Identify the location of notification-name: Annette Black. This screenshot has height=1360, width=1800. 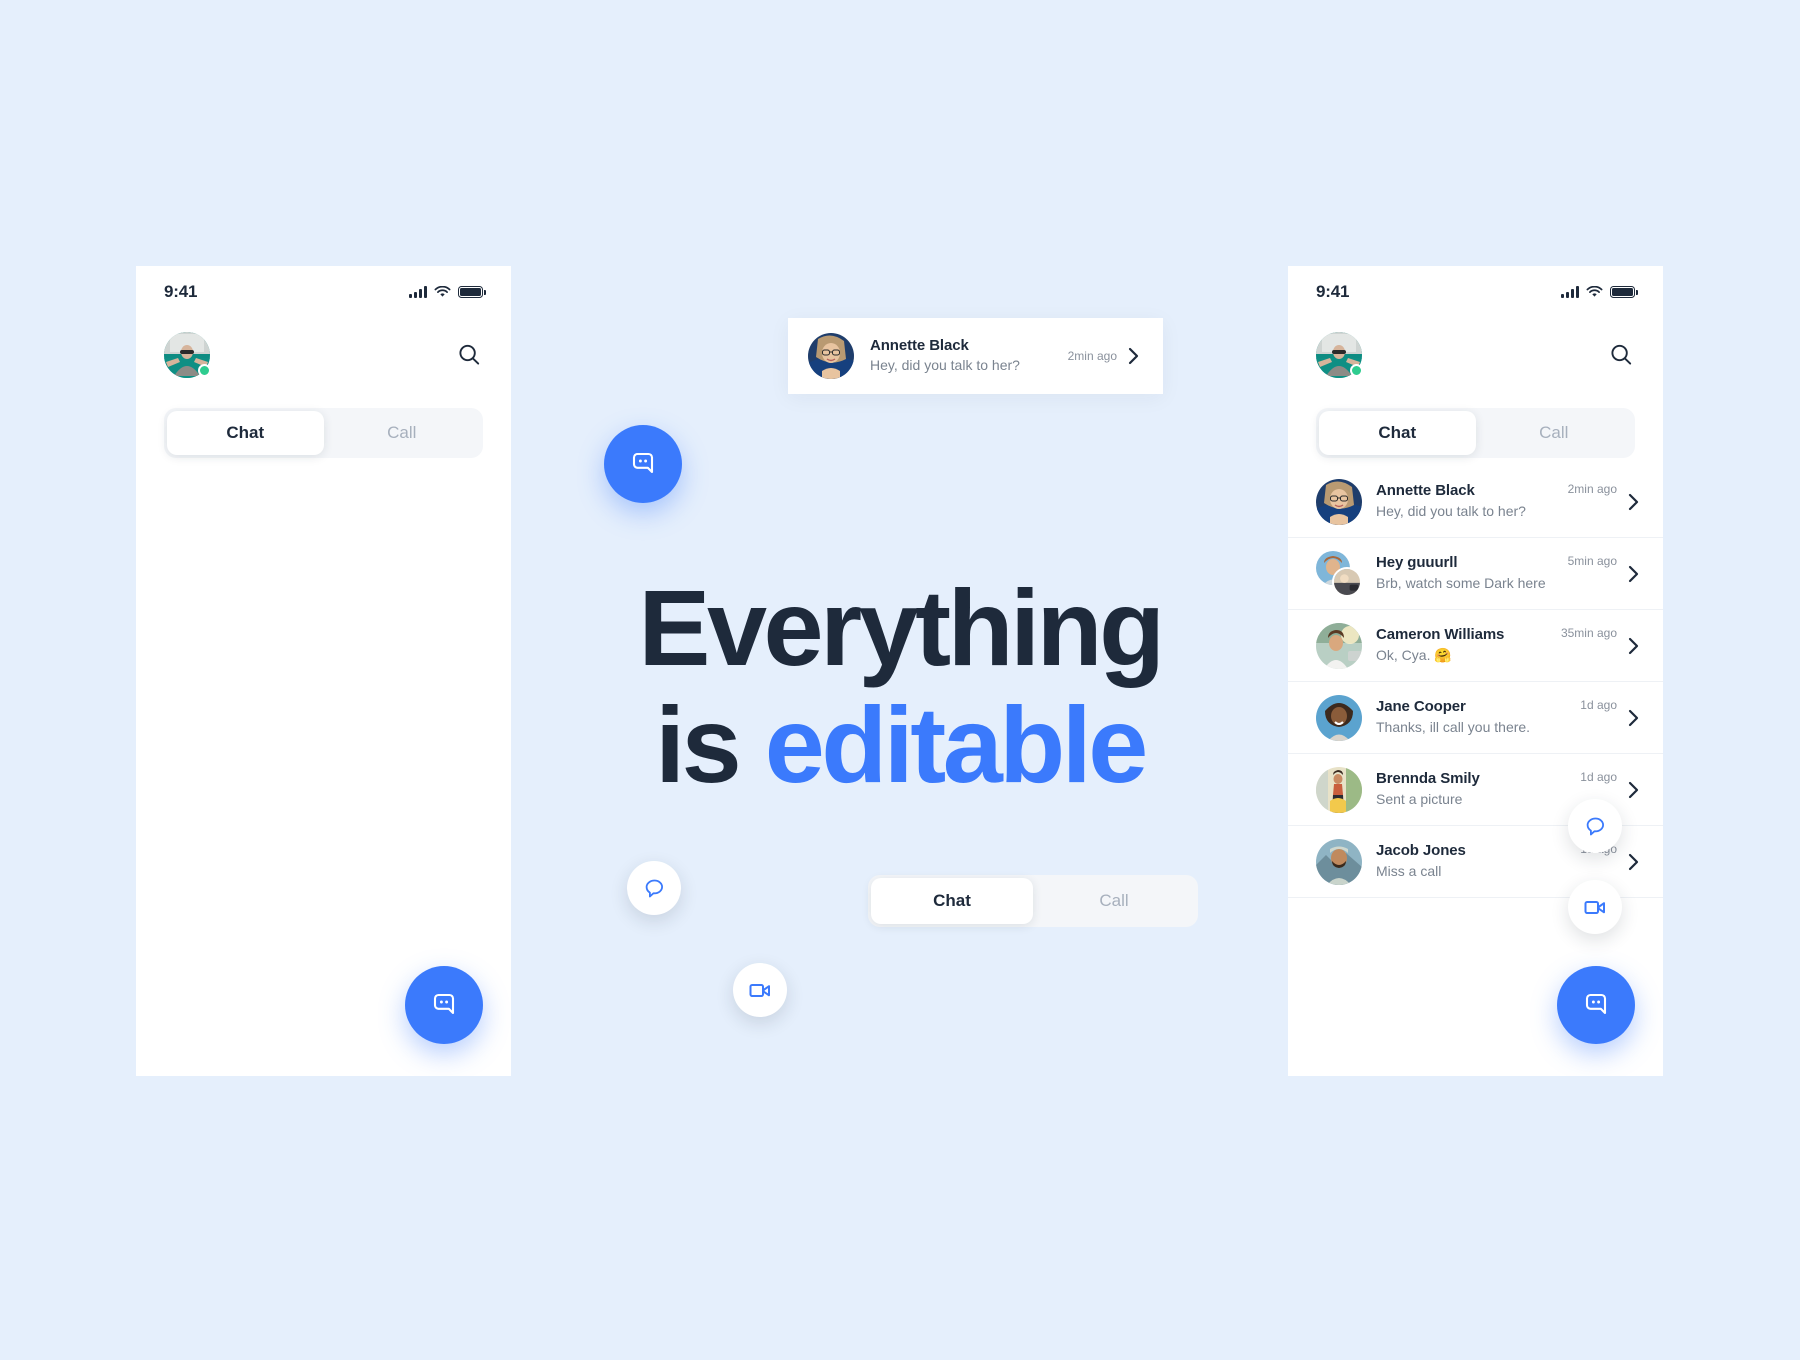
(919, 345).